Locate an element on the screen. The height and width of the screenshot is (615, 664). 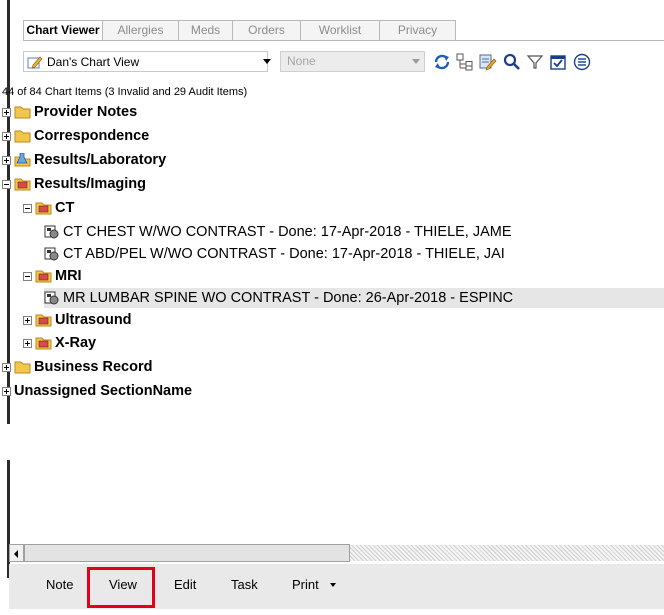
tab-allergies: Allergies is located at coordinates (140, 30).